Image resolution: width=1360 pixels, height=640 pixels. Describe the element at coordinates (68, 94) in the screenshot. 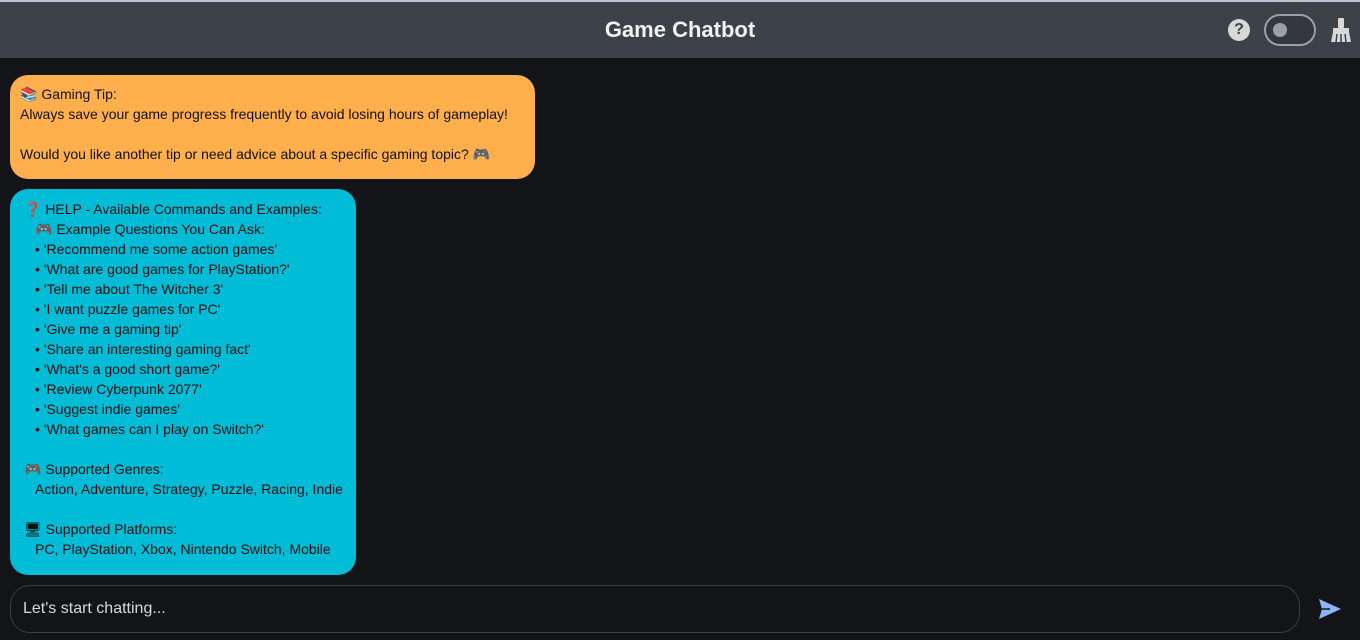

I see `tip-title: 📚 Gaming Tip:` at that location.